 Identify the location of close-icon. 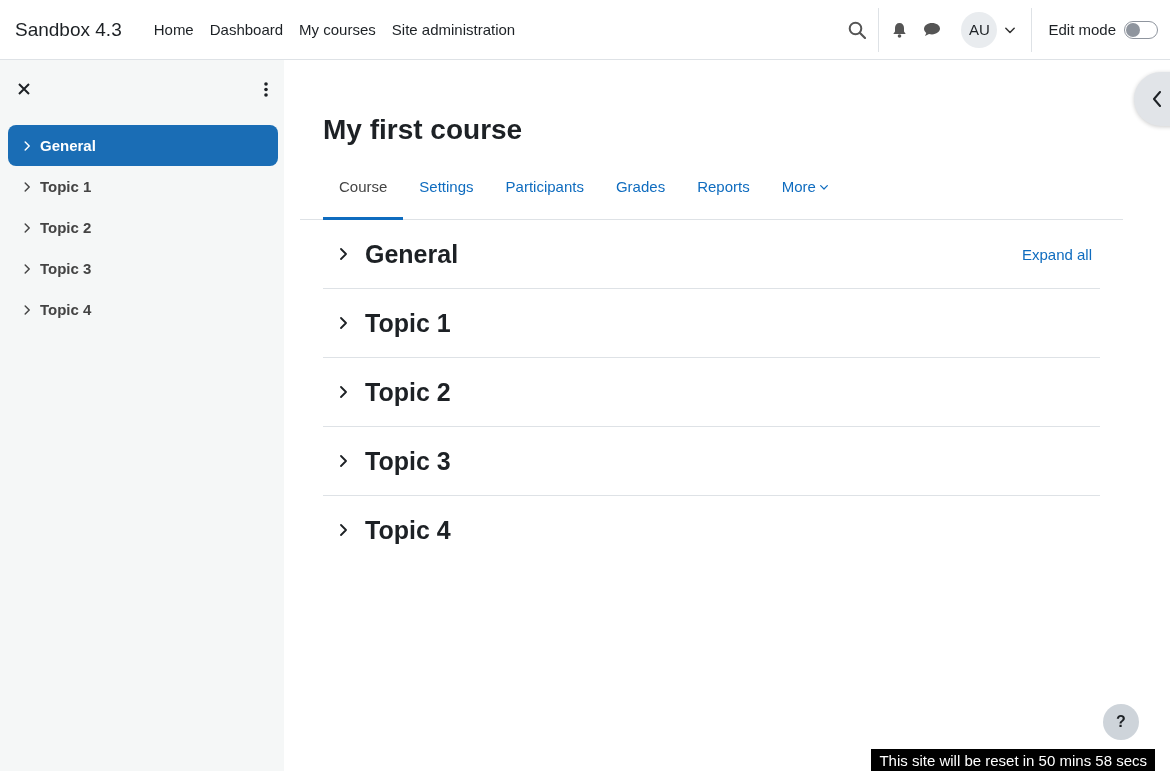
(24, 89).